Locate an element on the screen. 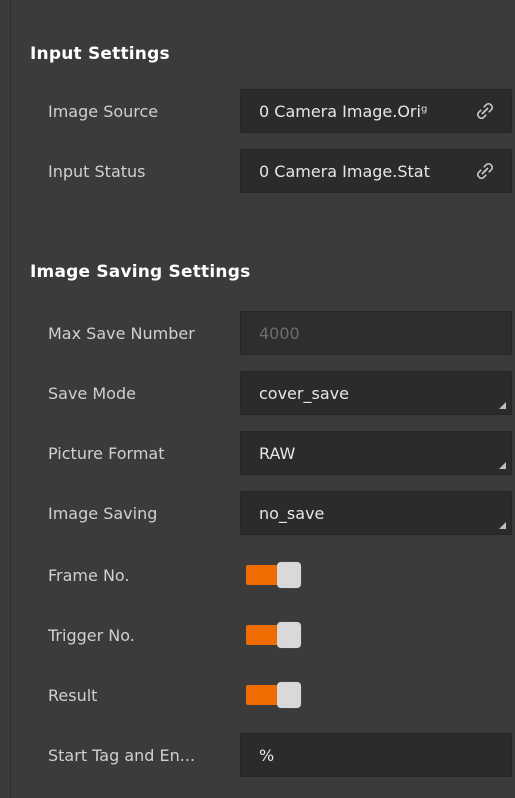 The image size is (515, 798). input-status-field: 0 Camera Image.Stat is located at coordinates (376, 171).